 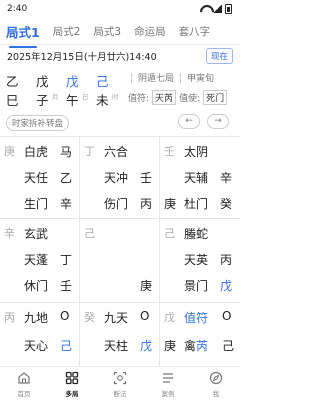 I want to click on star-text: 天冲, so click(x=116, y=178).